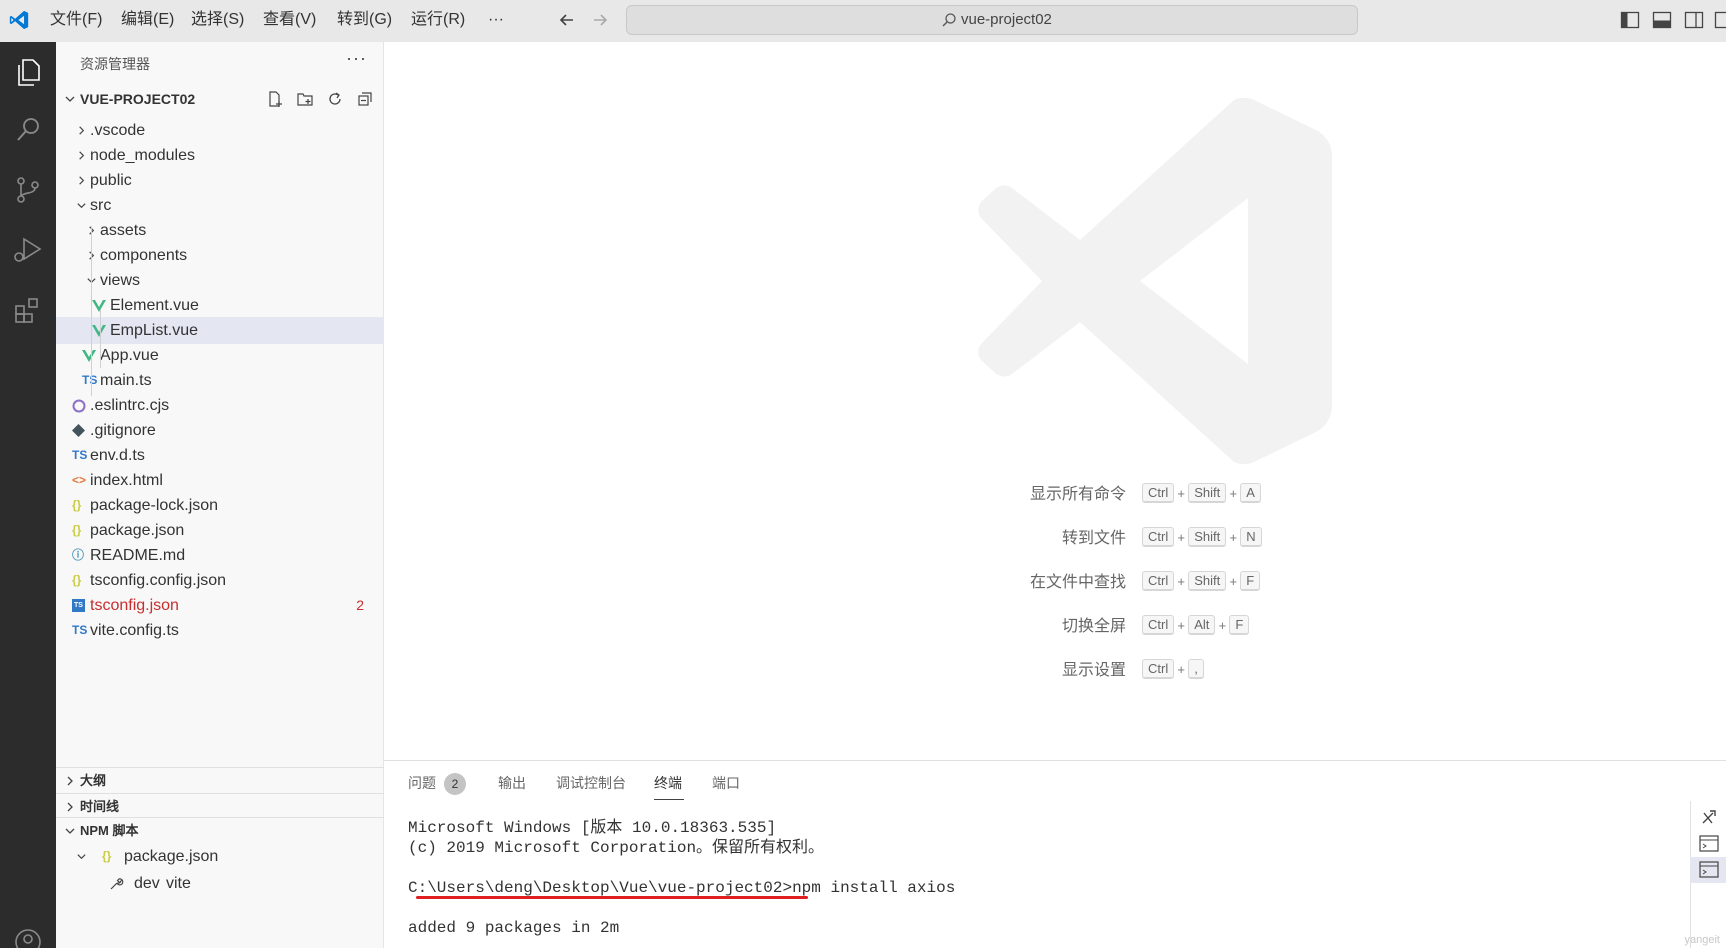 The height and width of the screenshot is (948, 1726). Describe the element at coordinates (438, 21) in the screenshot. I see `menu-item: 运行(R)` at that location.